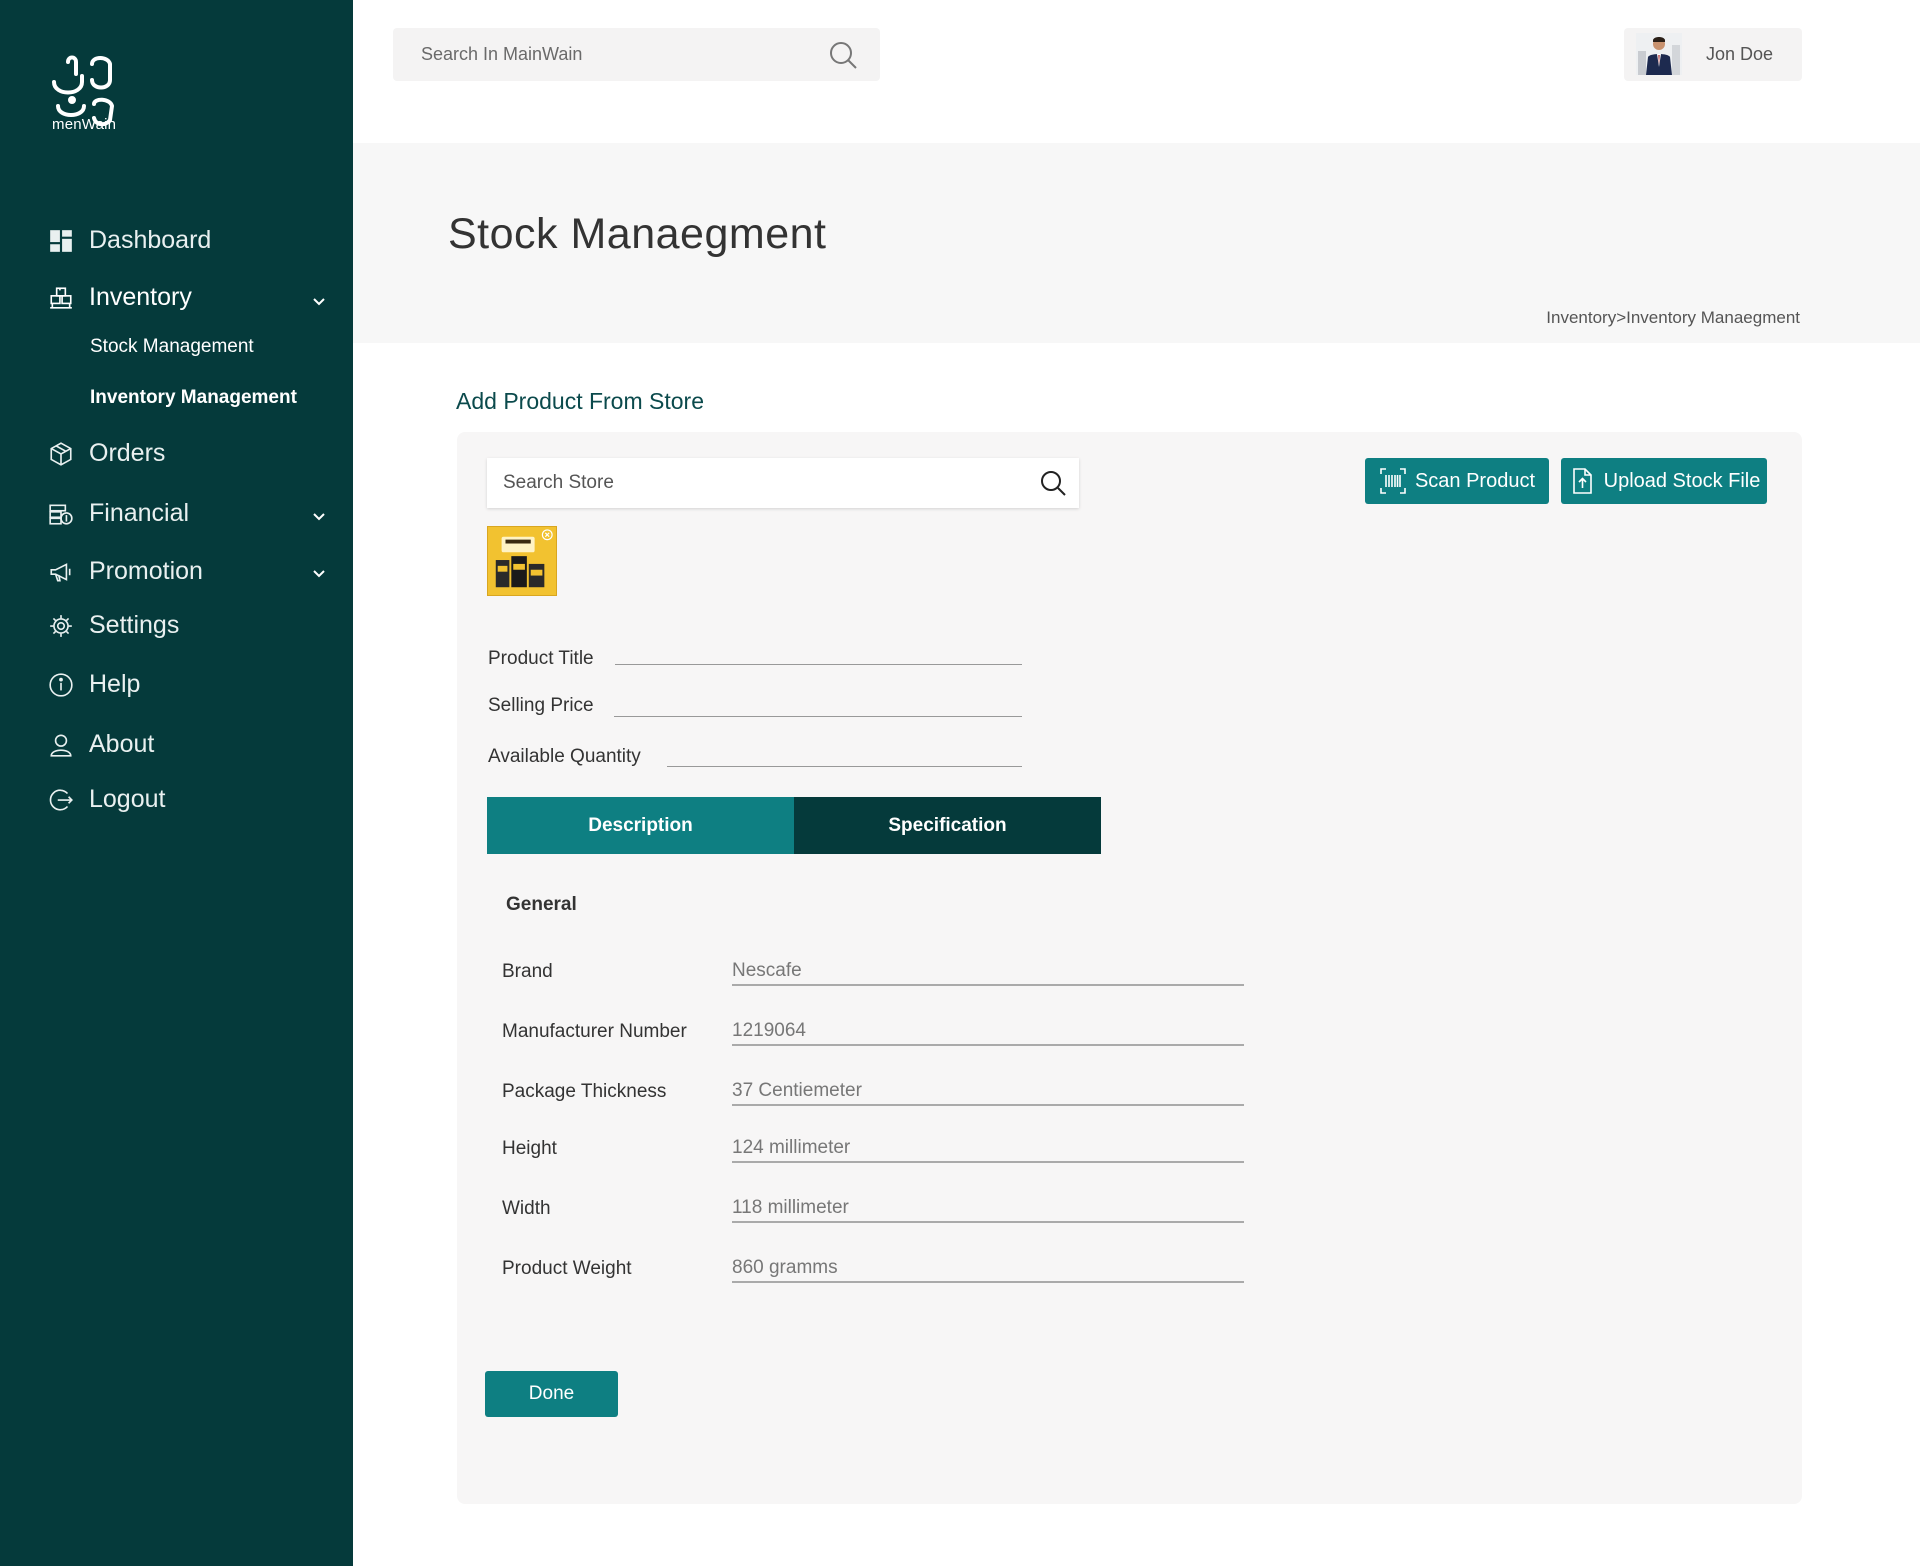 This screenshot has height=1566, width=1920. What do you see at coordinates (584, 1091) in the screenshot?
I see `spec-label-package-thickness: Package Thickness` at bounding box center [584, 1091].